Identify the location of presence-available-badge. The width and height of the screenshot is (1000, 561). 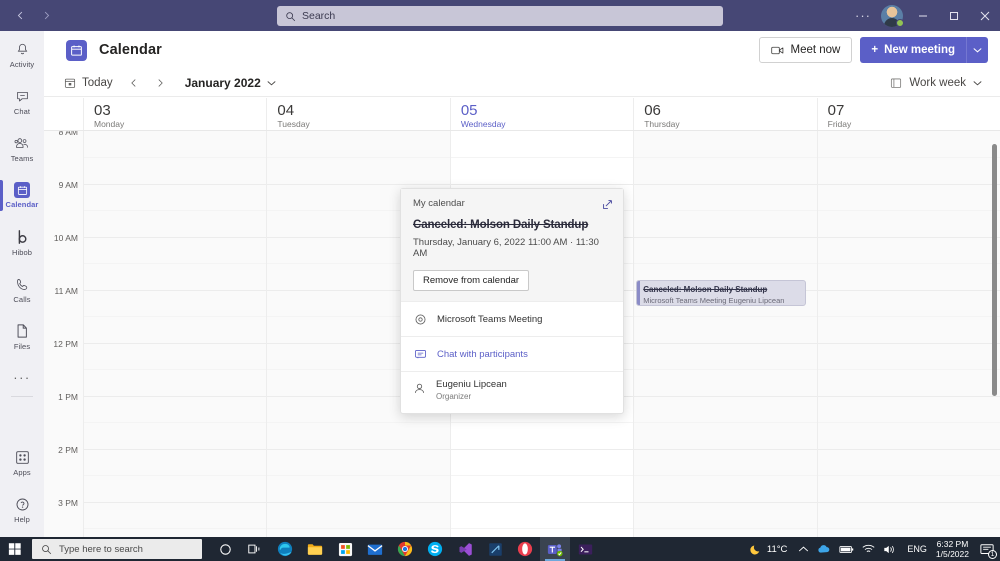
(900, 23).